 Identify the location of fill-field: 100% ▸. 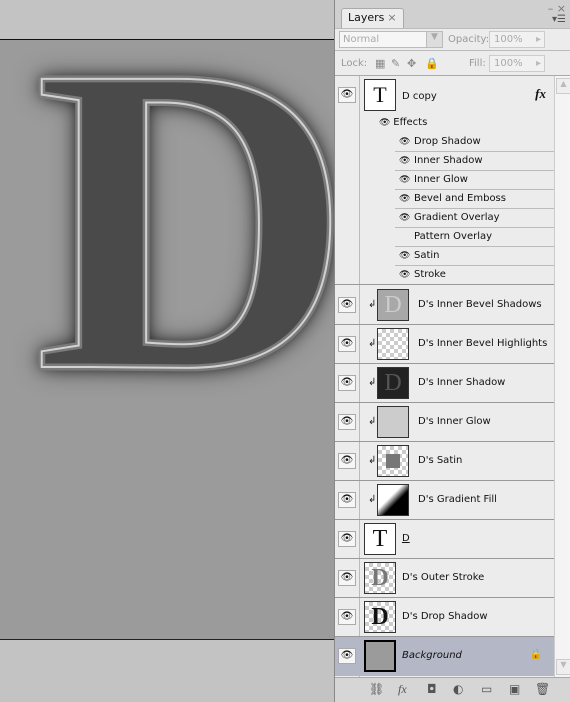
(517, 63).